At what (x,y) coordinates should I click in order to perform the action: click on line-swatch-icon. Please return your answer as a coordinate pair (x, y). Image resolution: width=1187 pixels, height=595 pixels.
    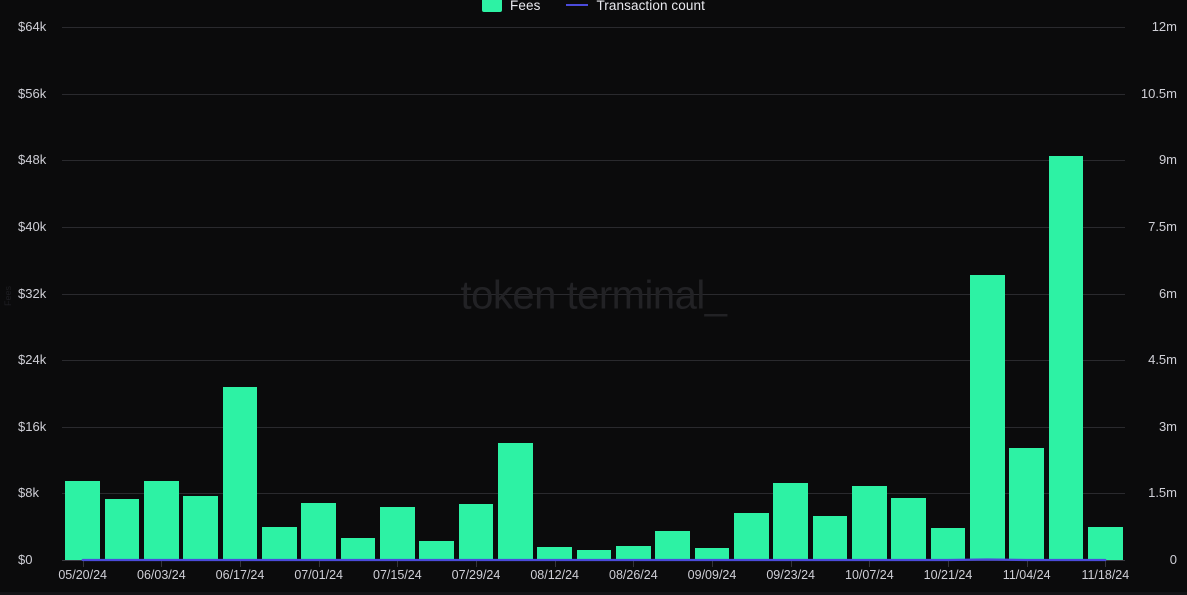
    Looking at the image, I should click on (577, 5).